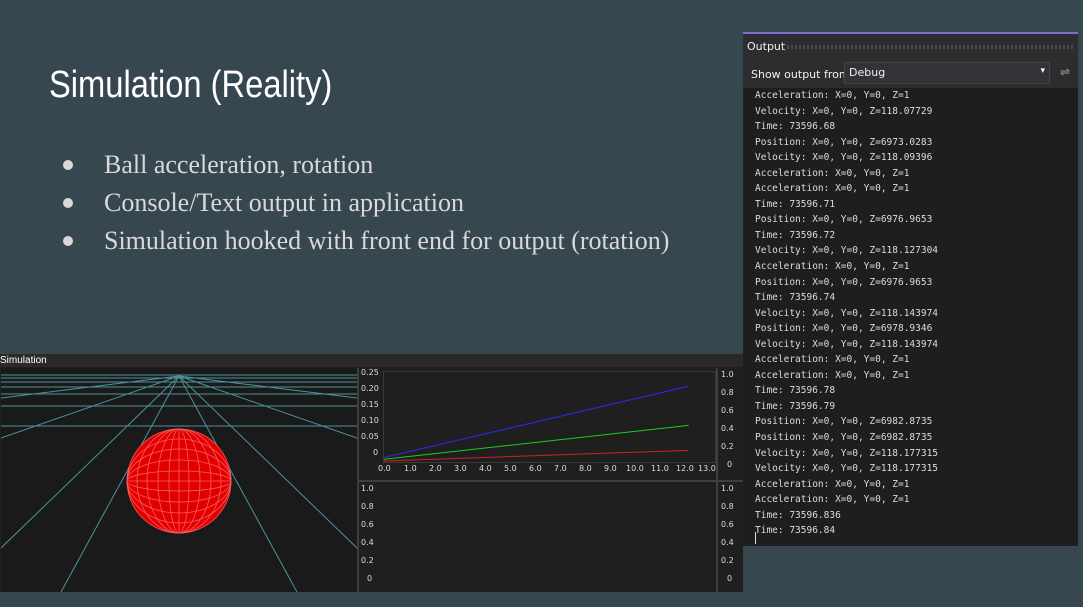 Image resolution: width=1083 pixels, height=607 pixels. Describe the element at coordinates (795, 406) in the screenshot. I see `output-line: Time: 73596.79` at that location.